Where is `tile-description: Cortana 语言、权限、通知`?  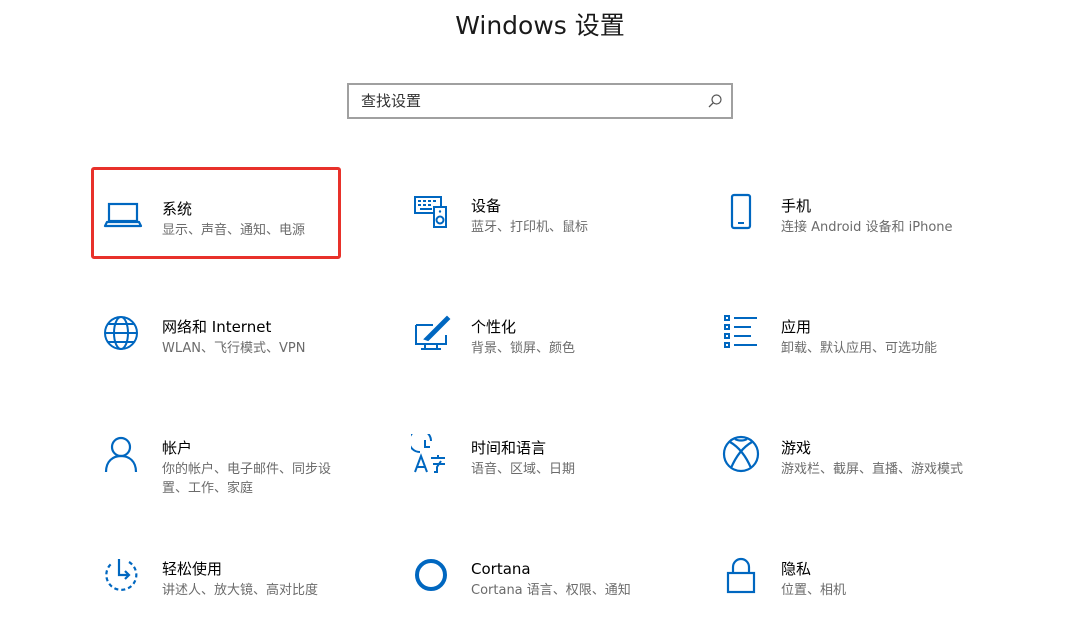 tile-description: Cortana 语言、权限、通知 is located at coordinates (551, 590).